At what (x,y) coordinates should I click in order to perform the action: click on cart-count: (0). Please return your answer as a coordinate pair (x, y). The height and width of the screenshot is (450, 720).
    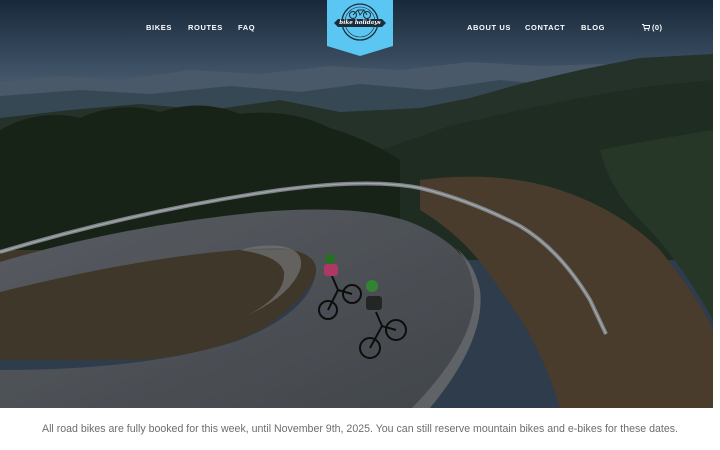
    Looking at the image, I should click on (657, 27).